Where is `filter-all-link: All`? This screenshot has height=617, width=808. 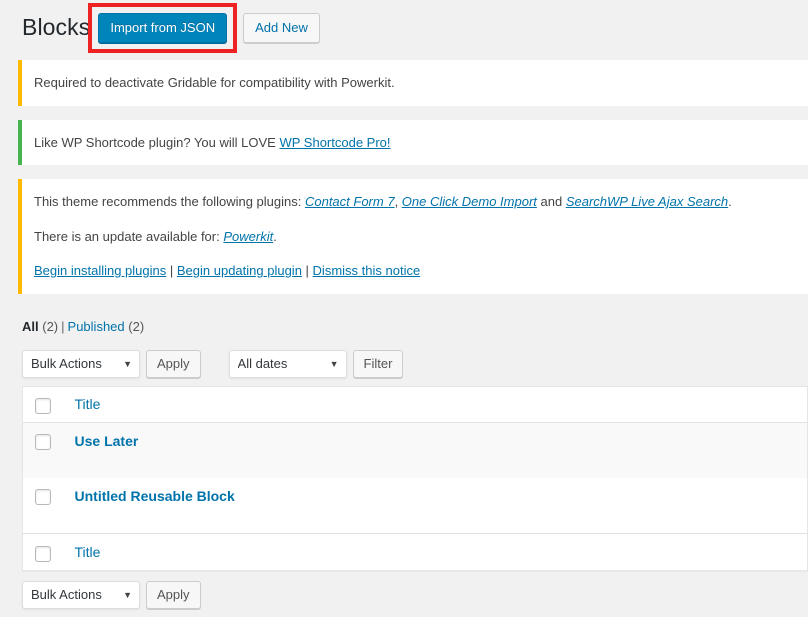 filter-all-link: All is located at coordinates (30, 326).